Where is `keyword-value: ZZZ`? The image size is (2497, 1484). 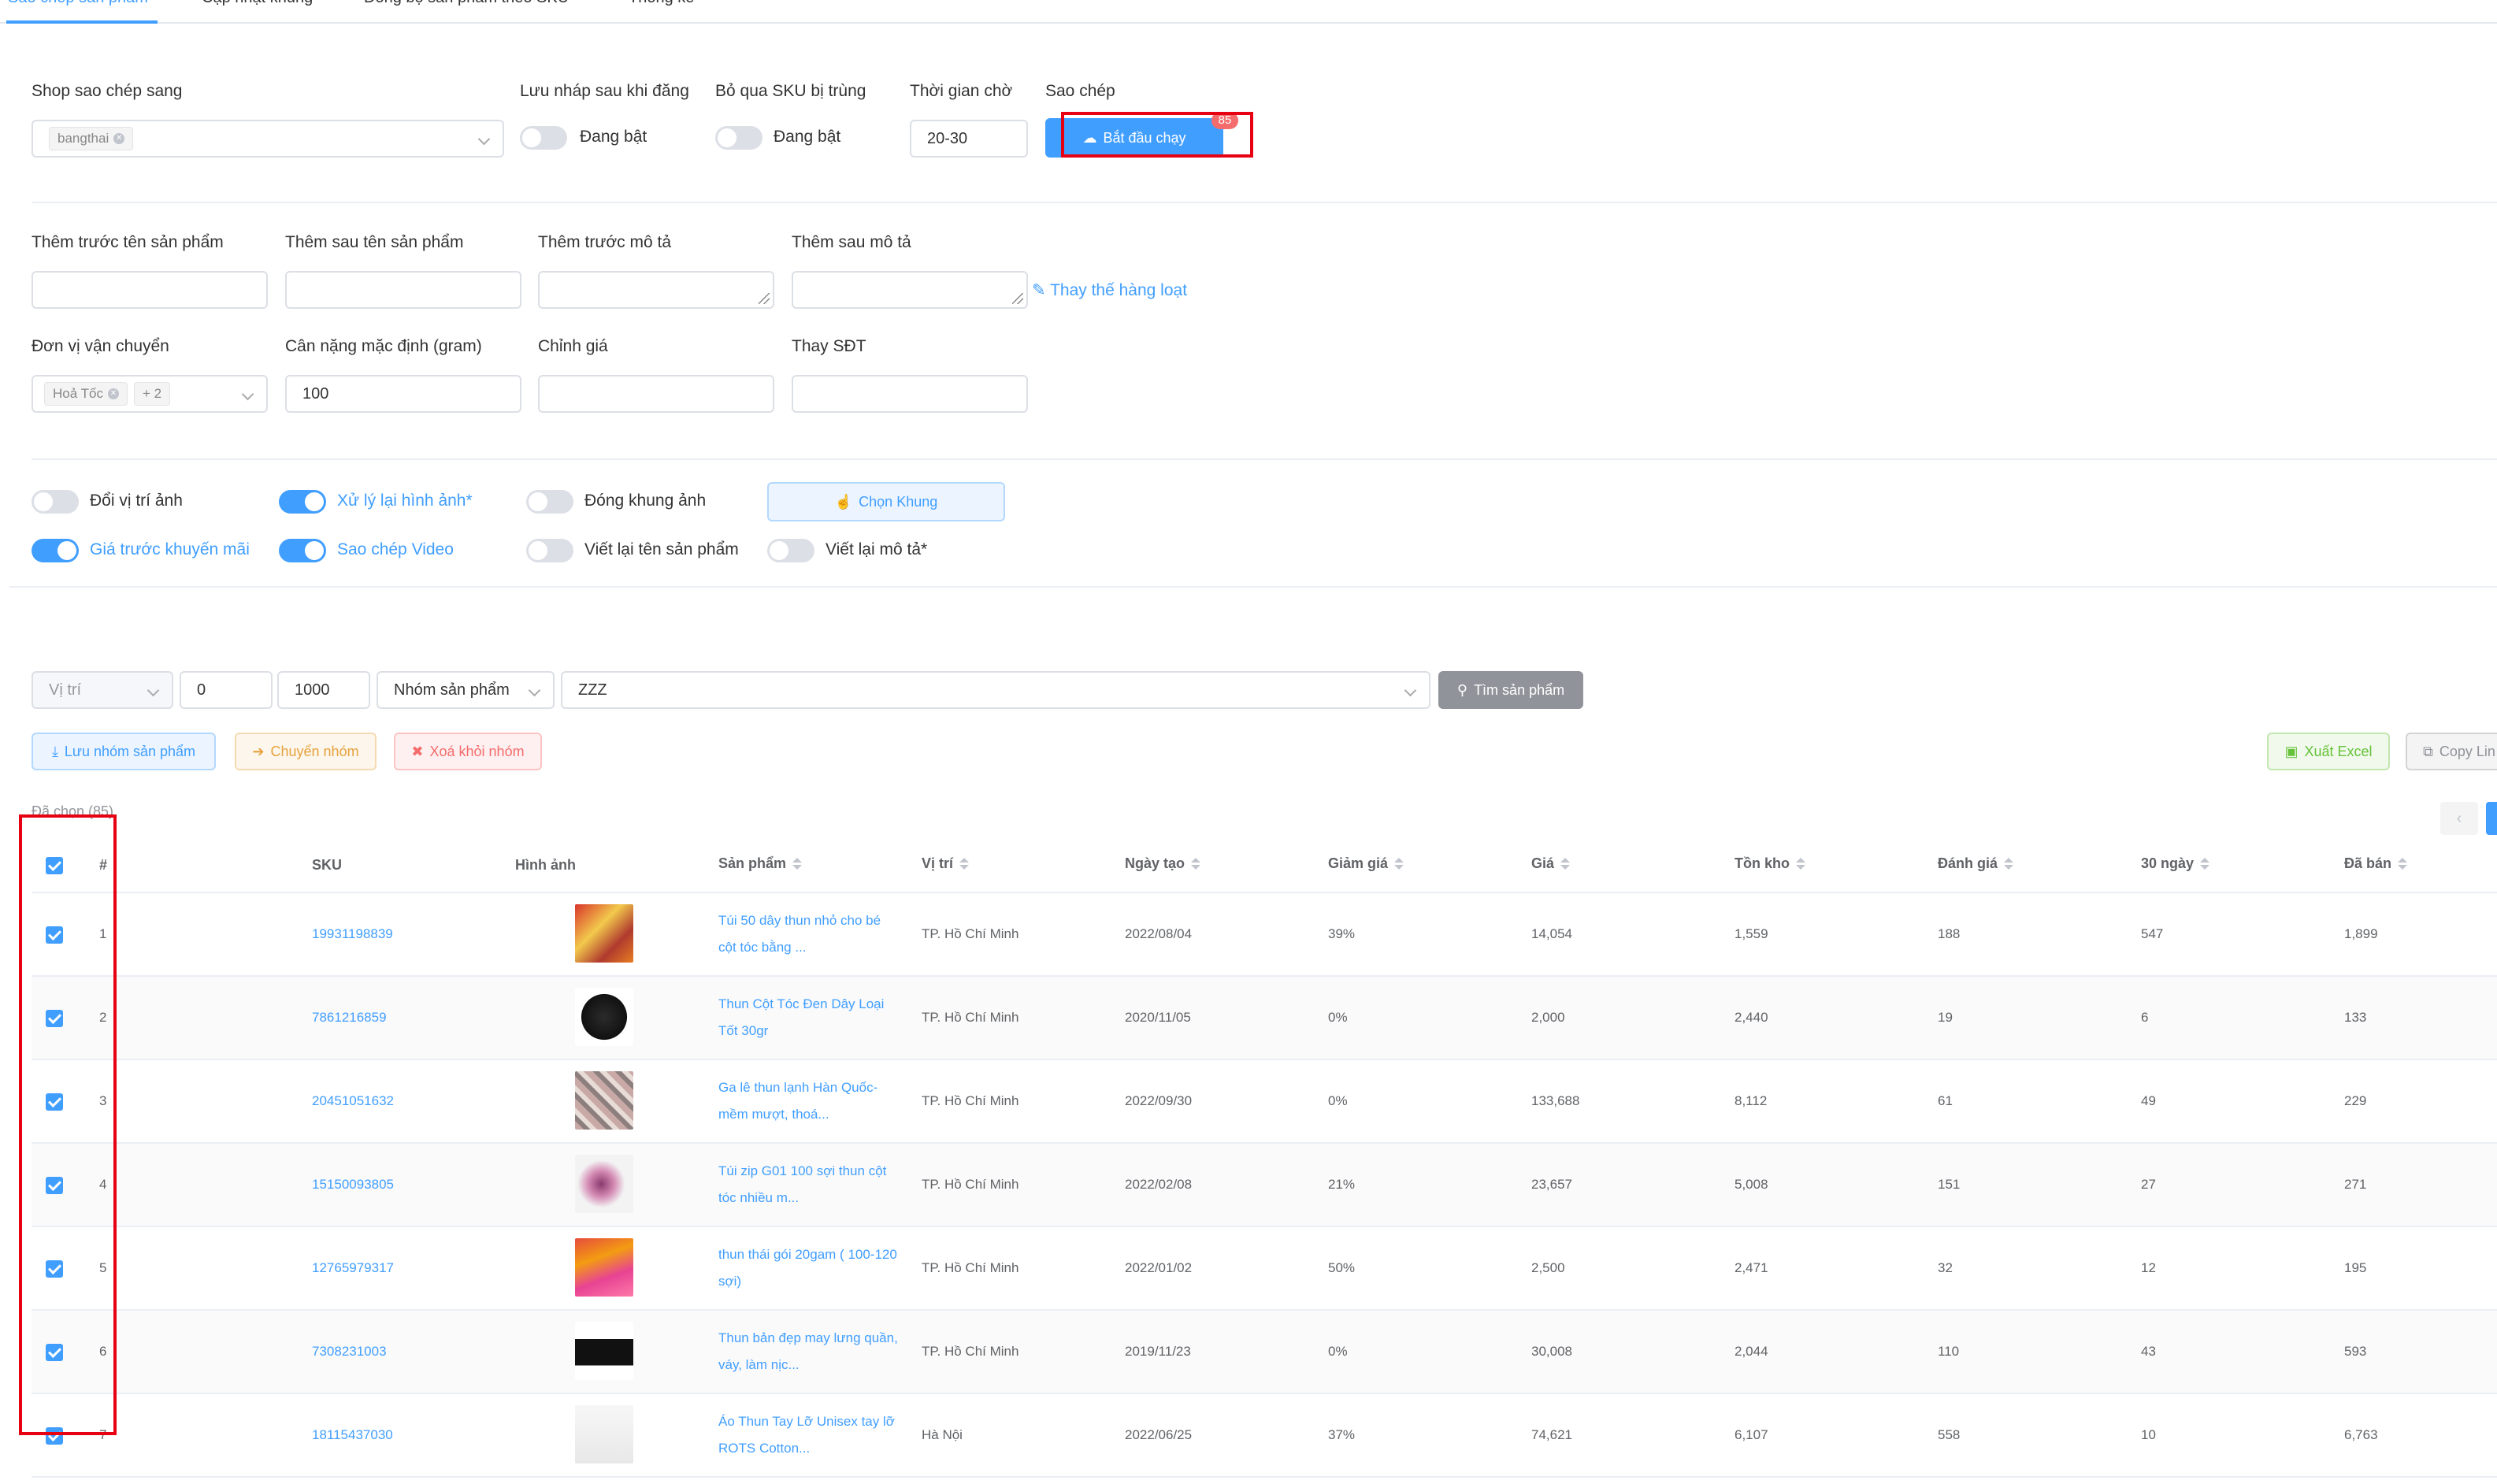
keyword-value: ZZZ is located at coordinates (592, 690).